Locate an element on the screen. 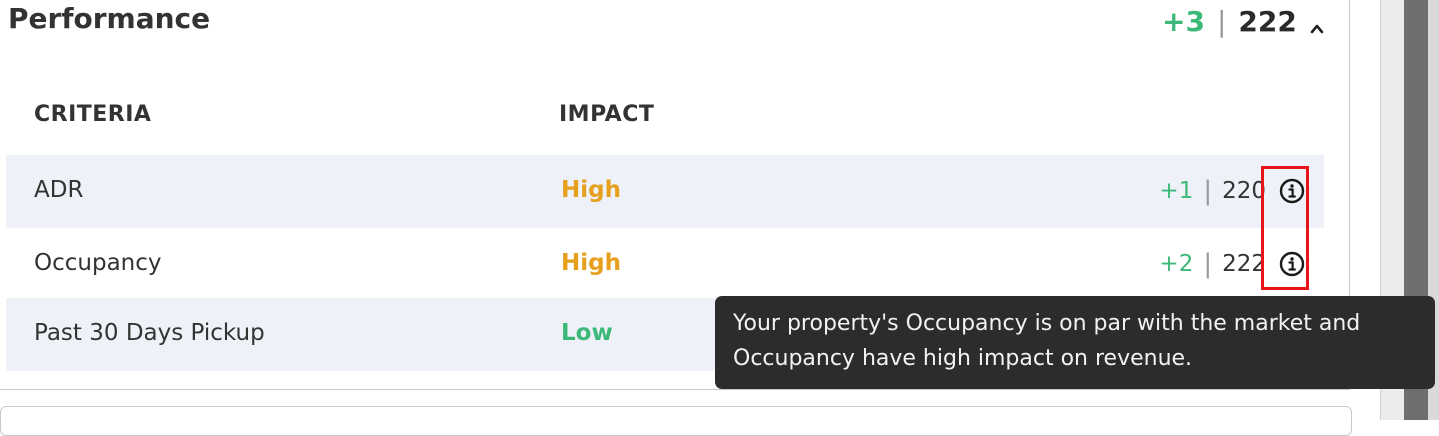 Image resolution: width=1439 pixels, height=436 pixels. row-value: +2 | 222 is located at coordinates (1212, 264).